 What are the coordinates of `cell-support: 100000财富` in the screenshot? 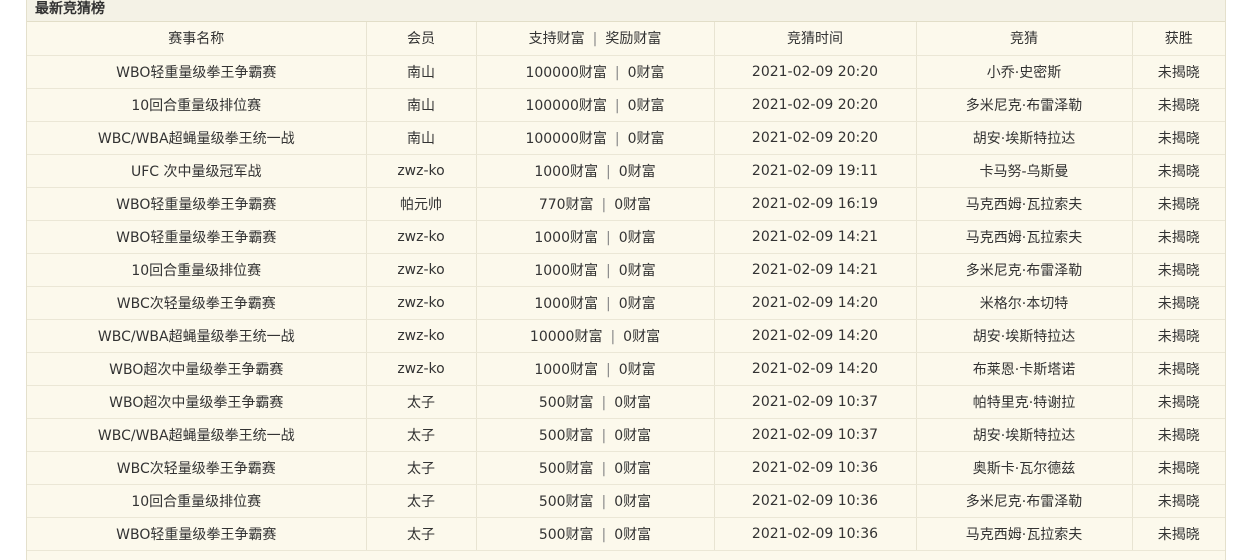 It's located at (566, 105).